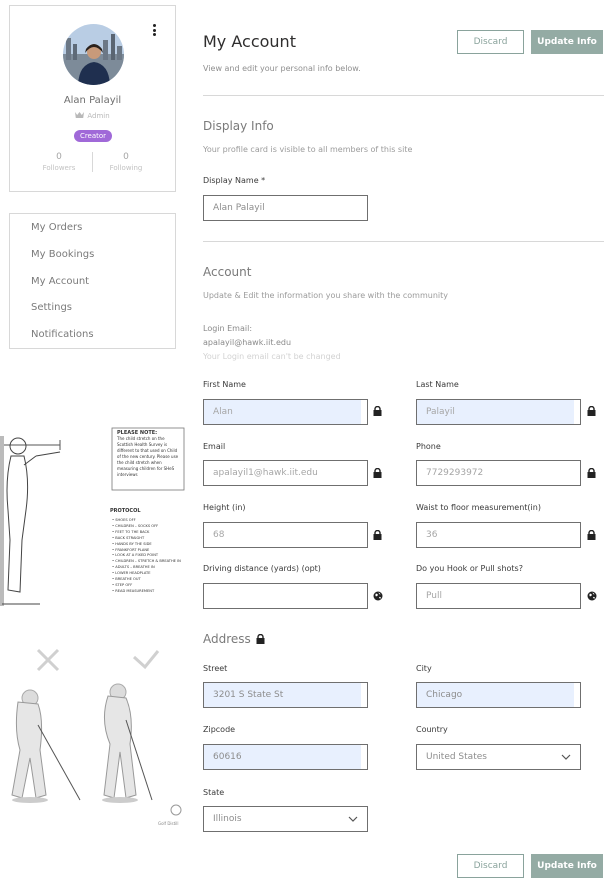 The width and height of the screenshot is (607, 884). Describe the element at coordinates (490, 866) in the screenshot. I see `discard-button-bottom: Discard` at that location.